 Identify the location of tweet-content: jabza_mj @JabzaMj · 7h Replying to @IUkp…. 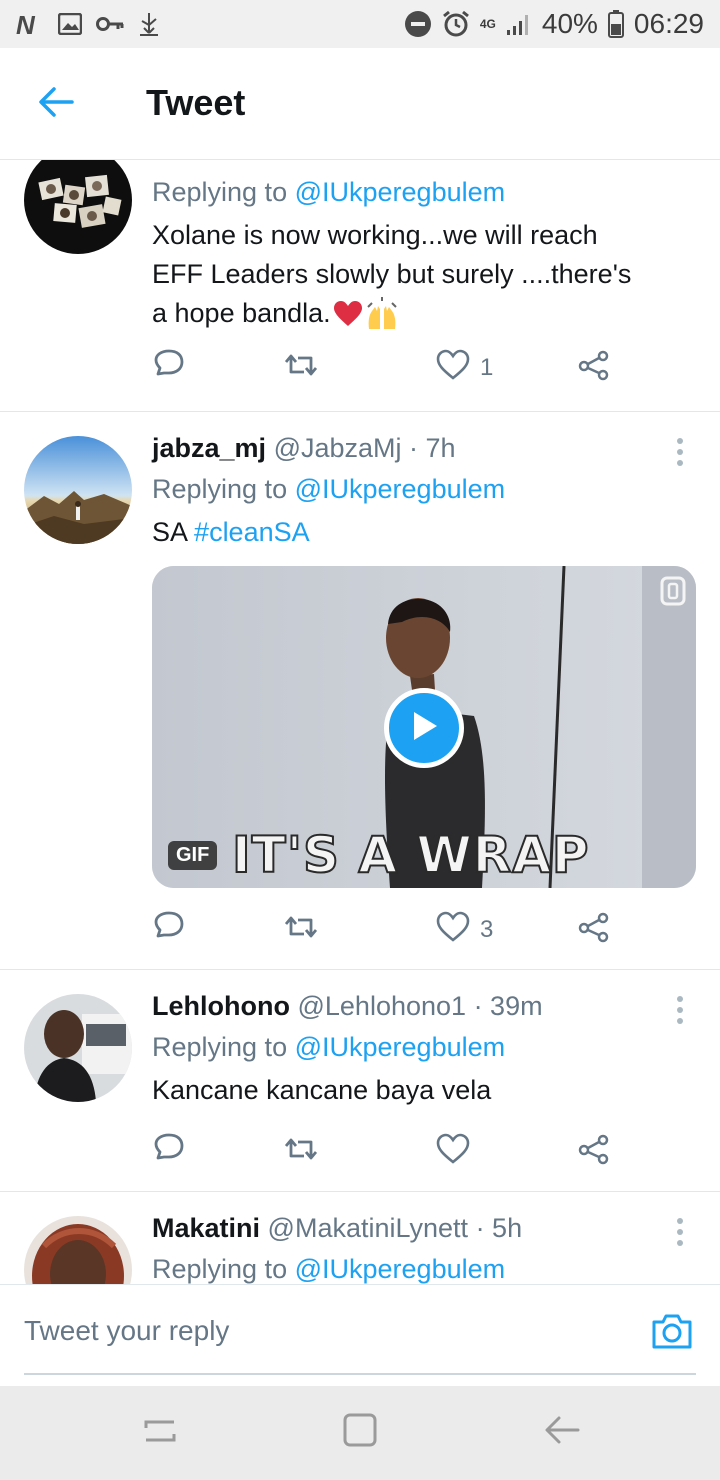
(424, 490).